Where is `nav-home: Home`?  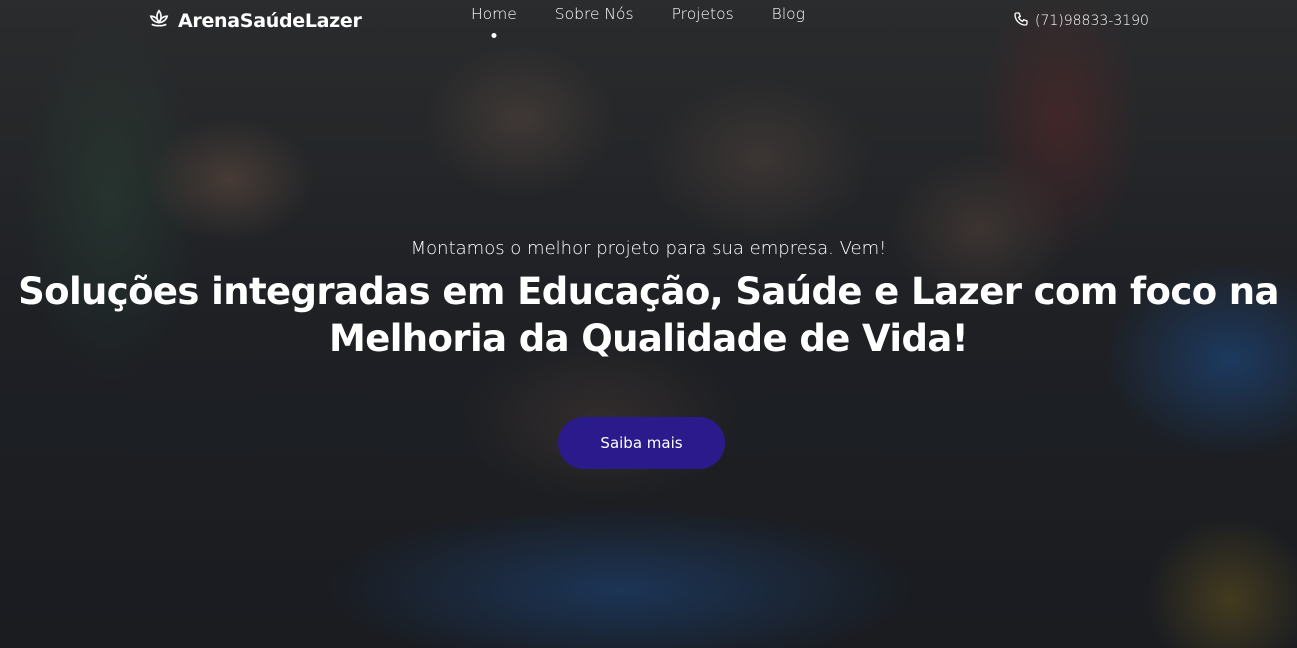 nav-home: Home is located at coordinates (494, 21).